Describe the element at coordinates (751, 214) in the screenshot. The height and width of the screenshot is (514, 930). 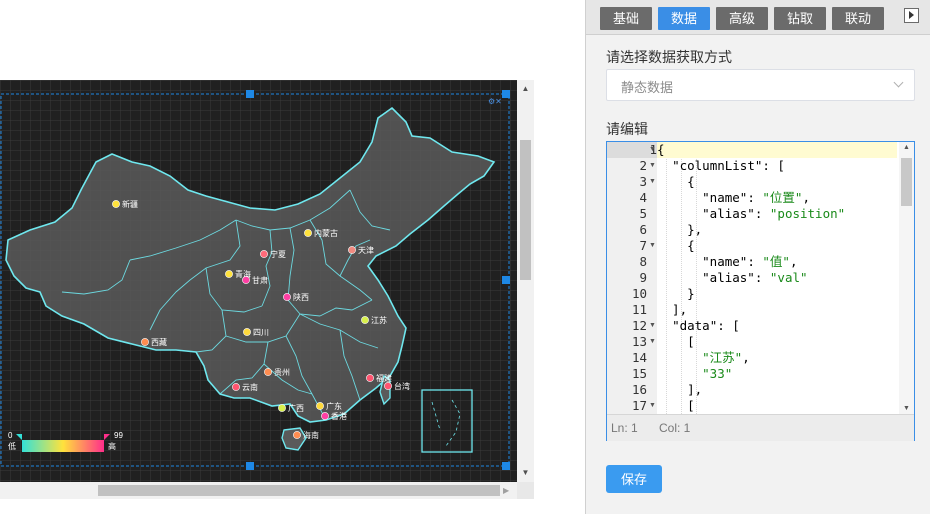
I see `code-line: "alias": "position"` at that location.